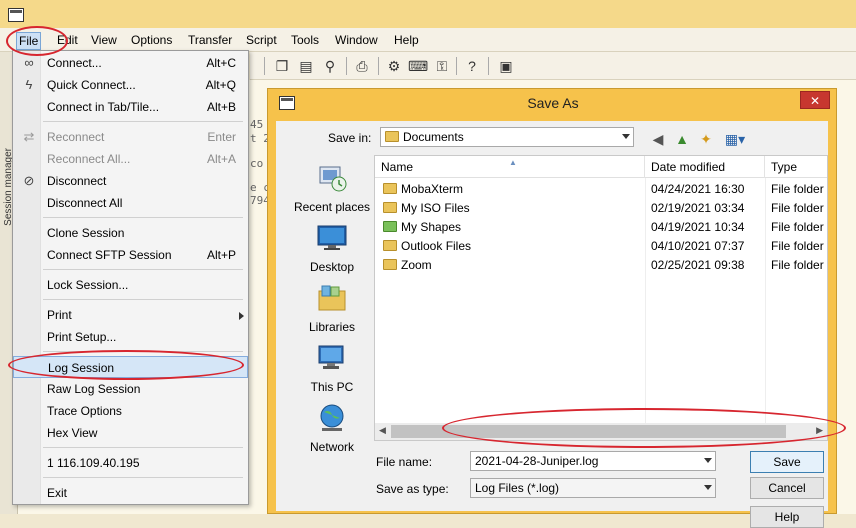 This screenshot has height=528, width=856. Describe the element at coordinates (427, 246) in the screenshot. I see `file-name: Outlook Files` at that location.